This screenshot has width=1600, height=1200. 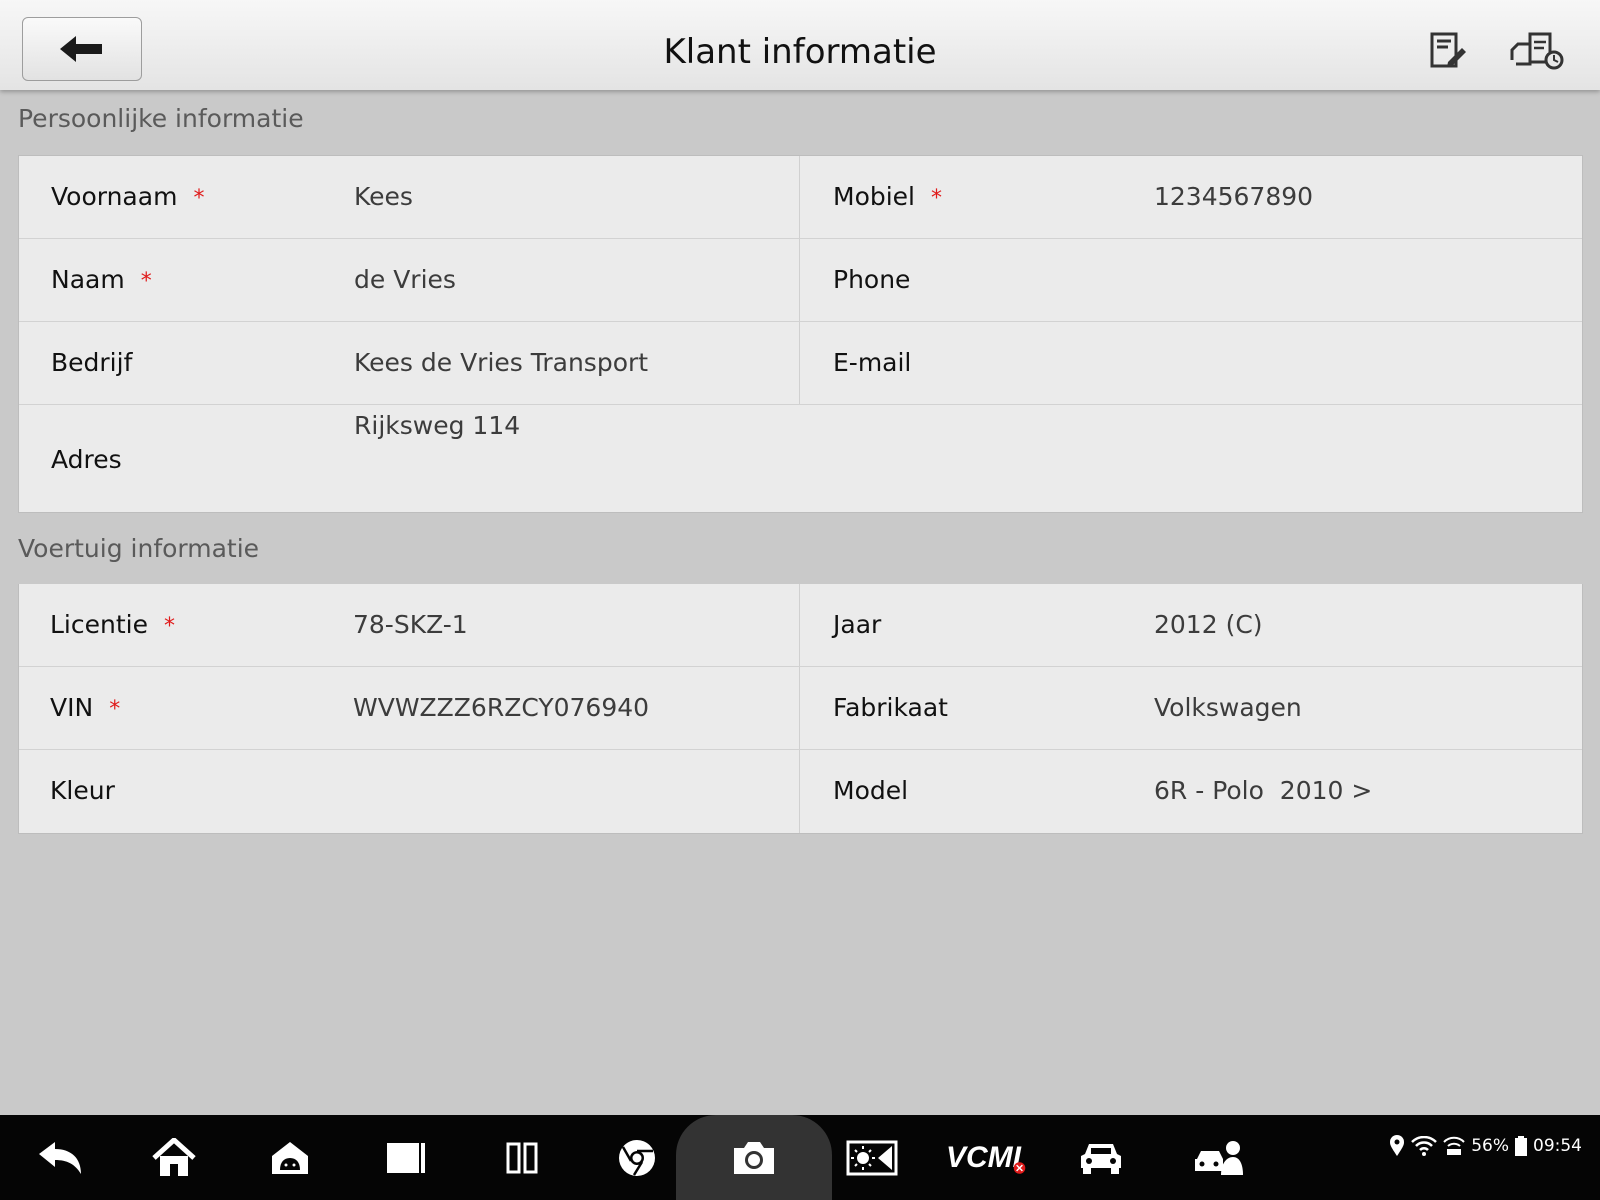 I want to click on back-arrow-icon, so click(x=81, y=49).